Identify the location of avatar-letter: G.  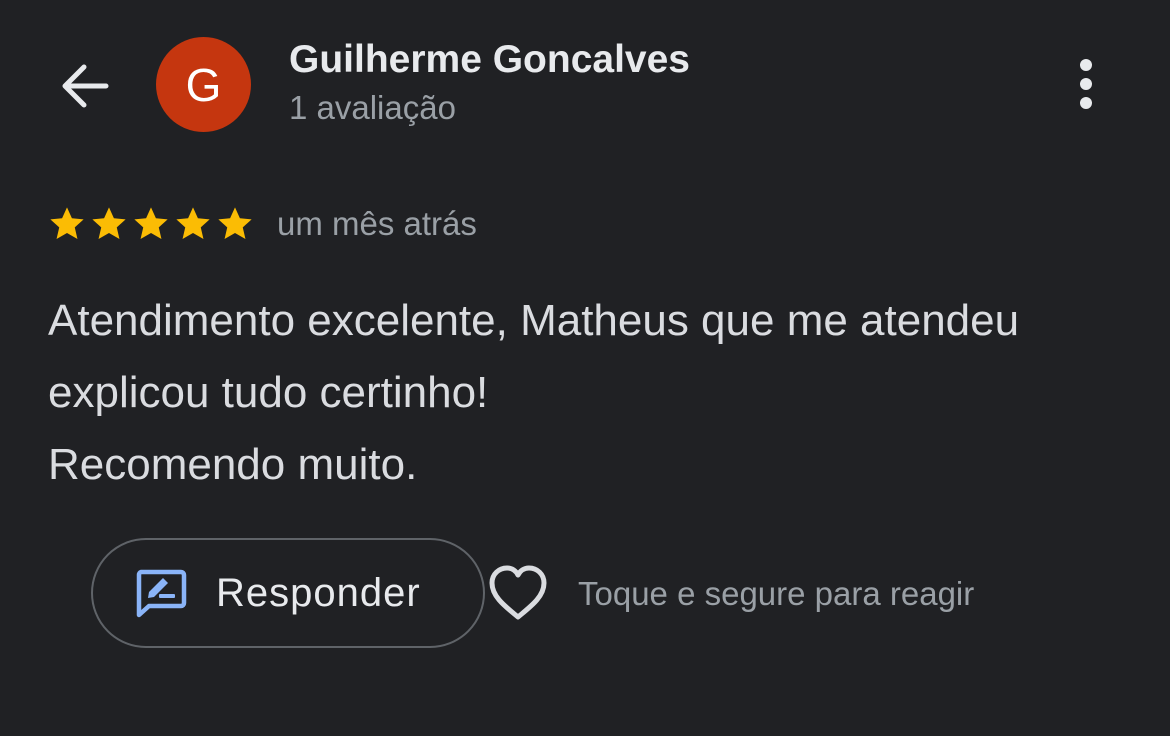
(203, 84).